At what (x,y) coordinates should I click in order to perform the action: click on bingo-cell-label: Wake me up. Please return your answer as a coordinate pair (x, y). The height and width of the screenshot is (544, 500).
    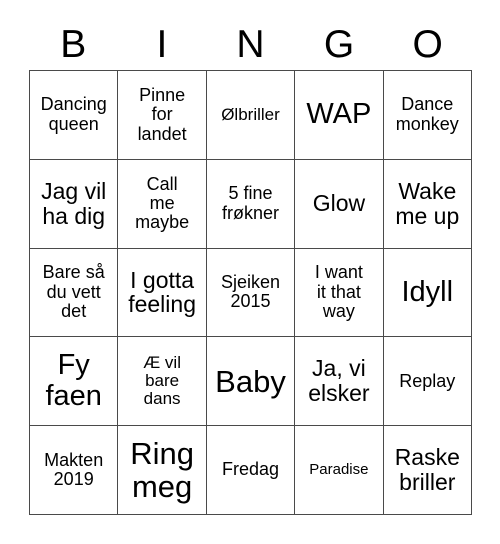
    Looking at the image, I should click on (427, 203).